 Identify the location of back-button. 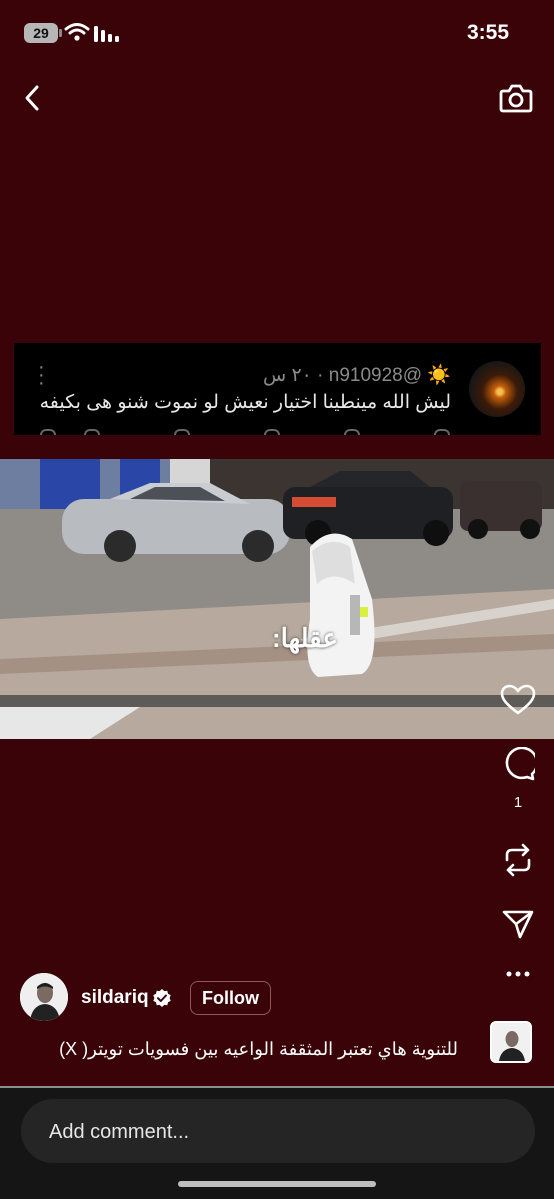
(32, 98).